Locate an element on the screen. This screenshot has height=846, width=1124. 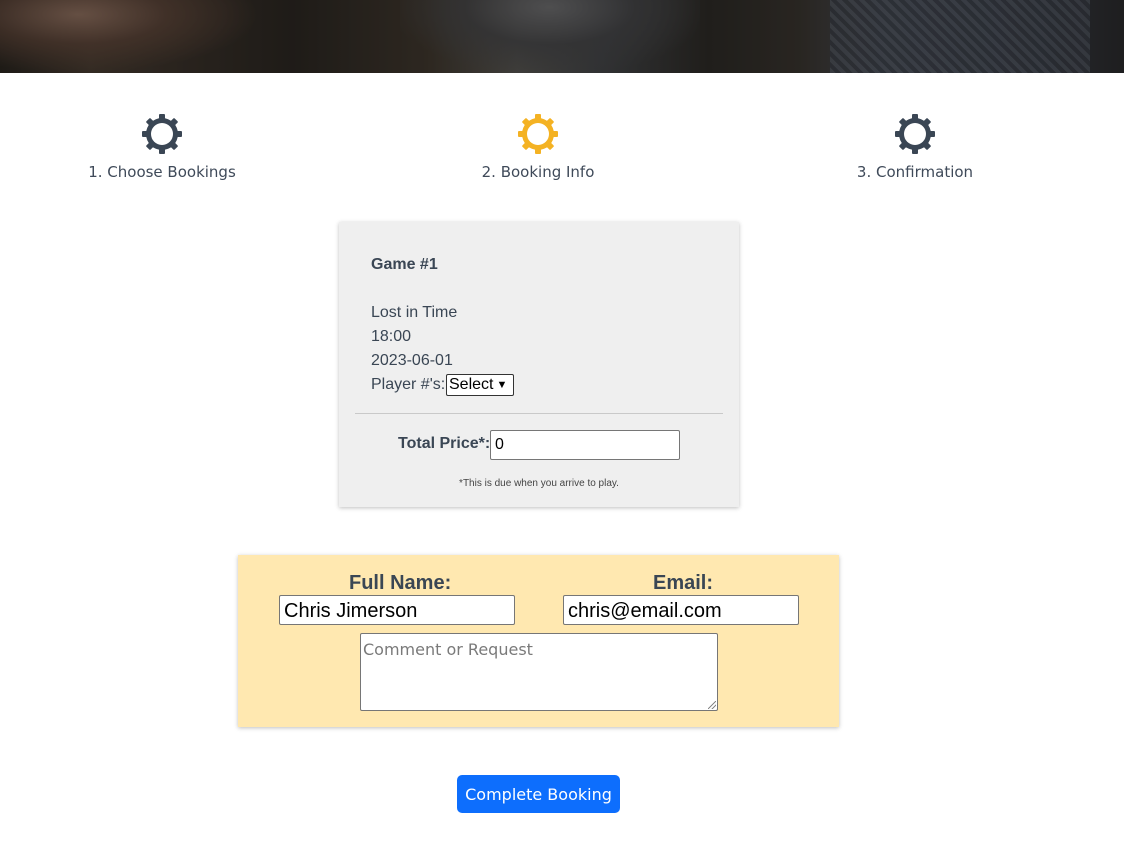
email-input: chris@email.com is located at coordinates (681, 610).